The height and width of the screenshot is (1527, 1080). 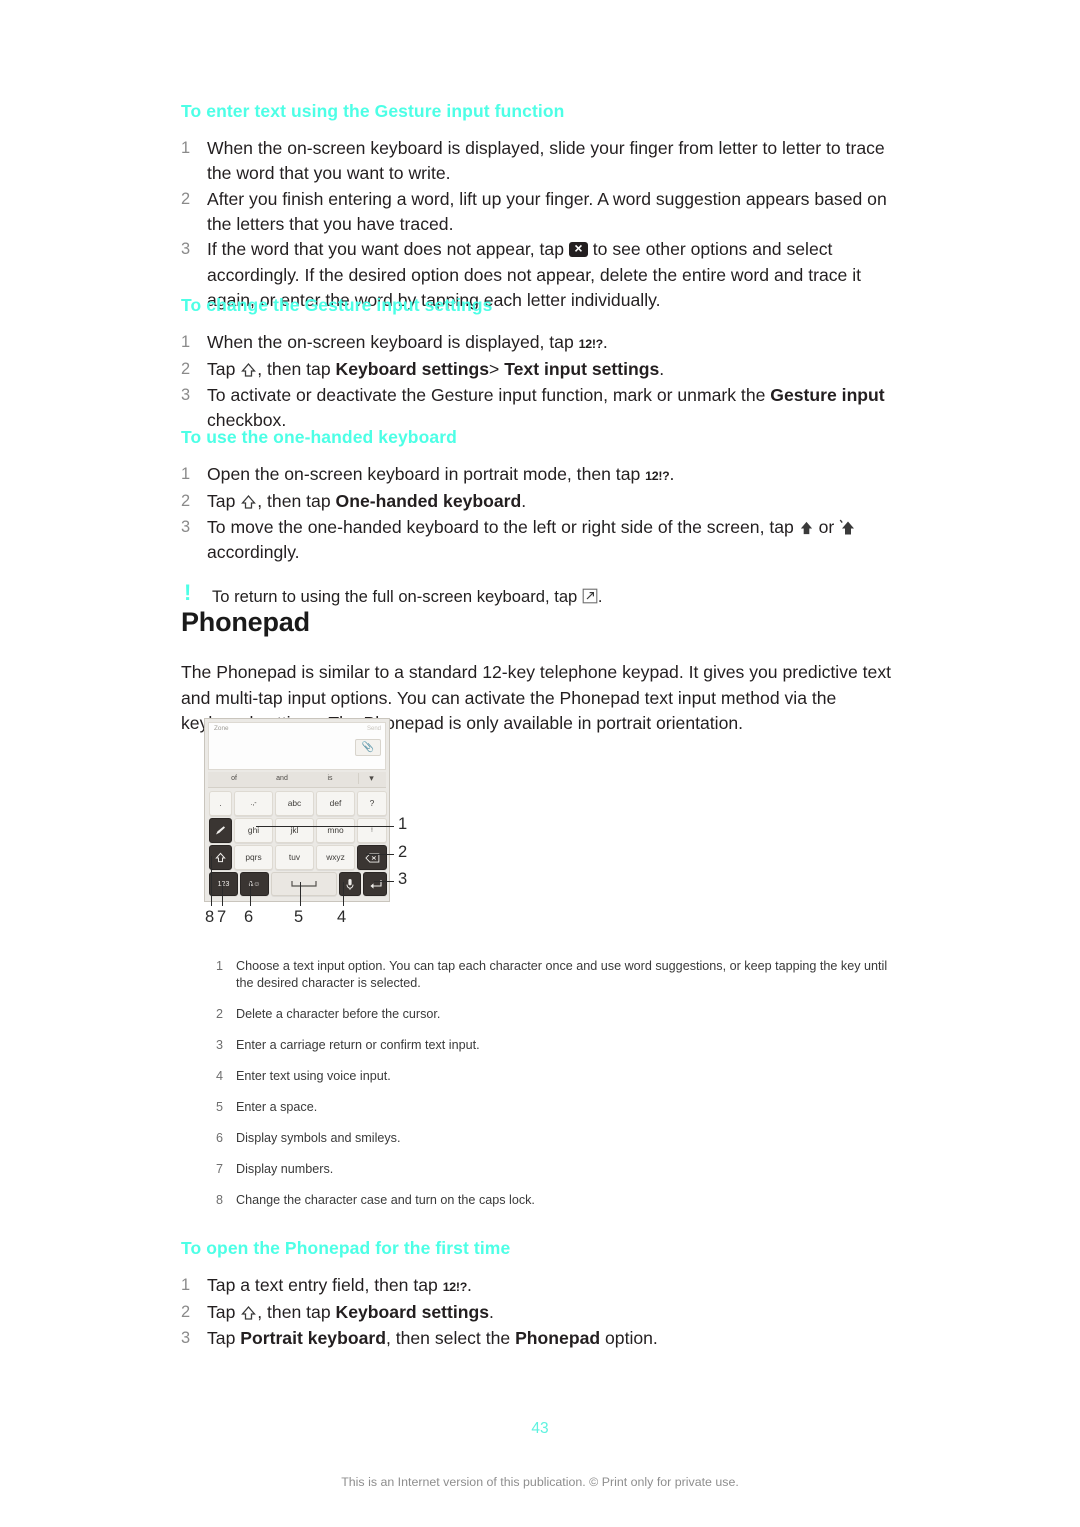 I want to click on space-icon, so click(x=304, y=884).